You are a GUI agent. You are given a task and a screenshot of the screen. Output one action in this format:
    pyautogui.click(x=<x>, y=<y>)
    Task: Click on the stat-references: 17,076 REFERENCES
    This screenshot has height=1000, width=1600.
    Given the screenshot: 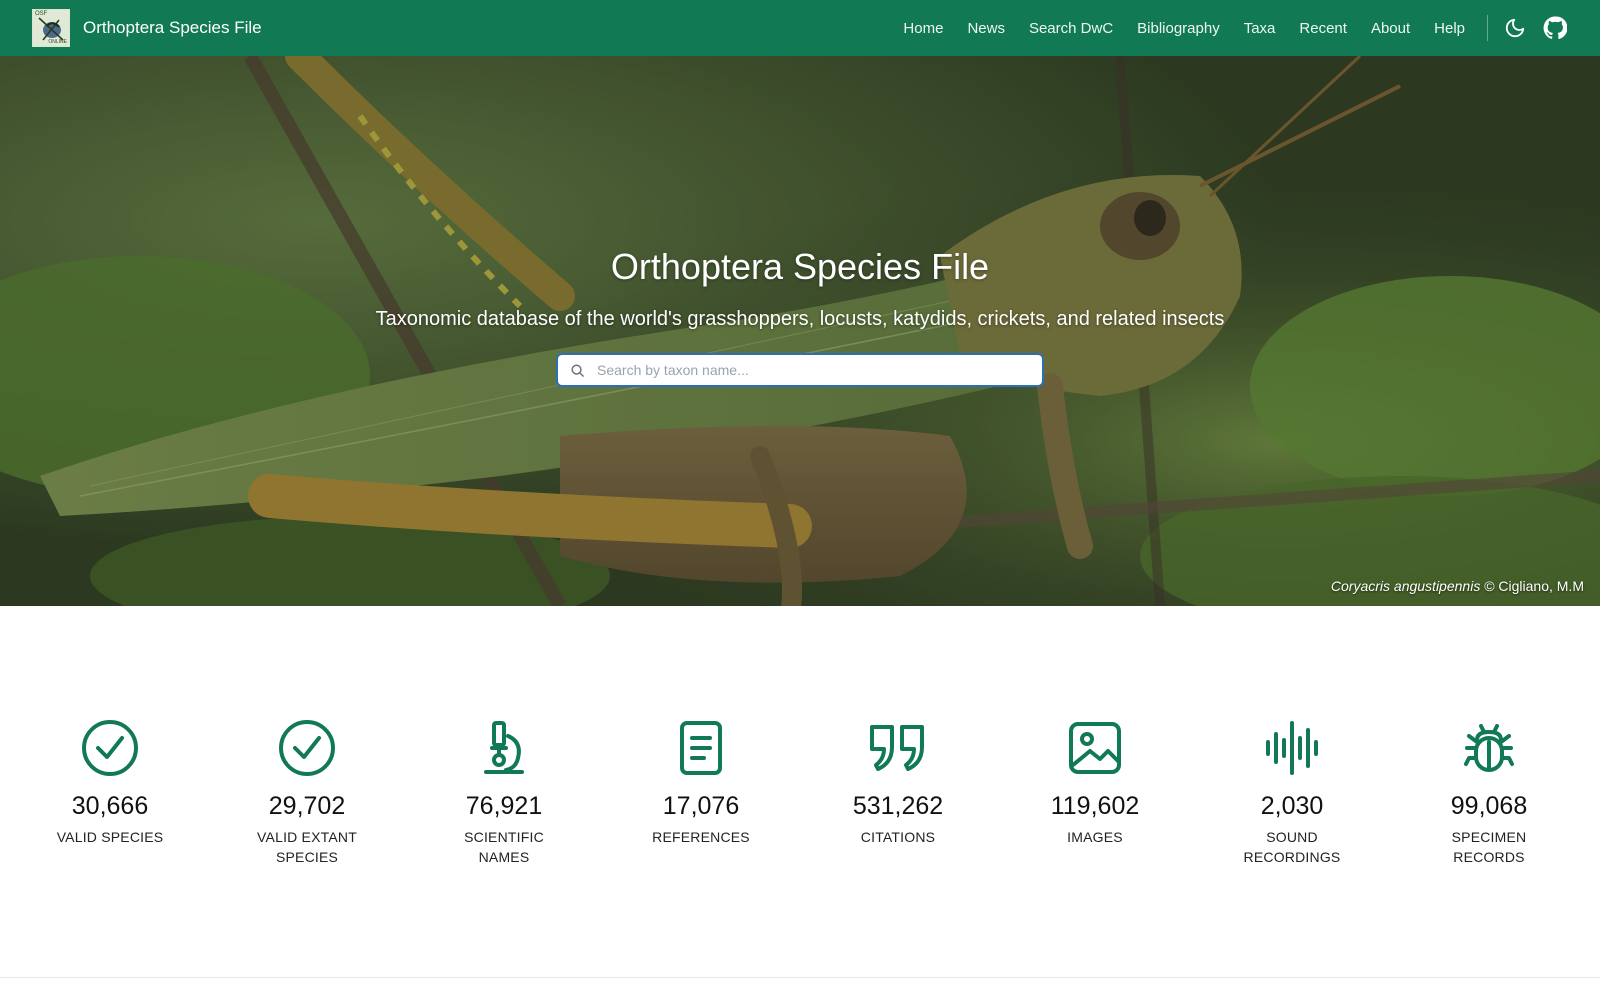 What is the action you would take?
    pyautogui.click(x=701, y=782)
    